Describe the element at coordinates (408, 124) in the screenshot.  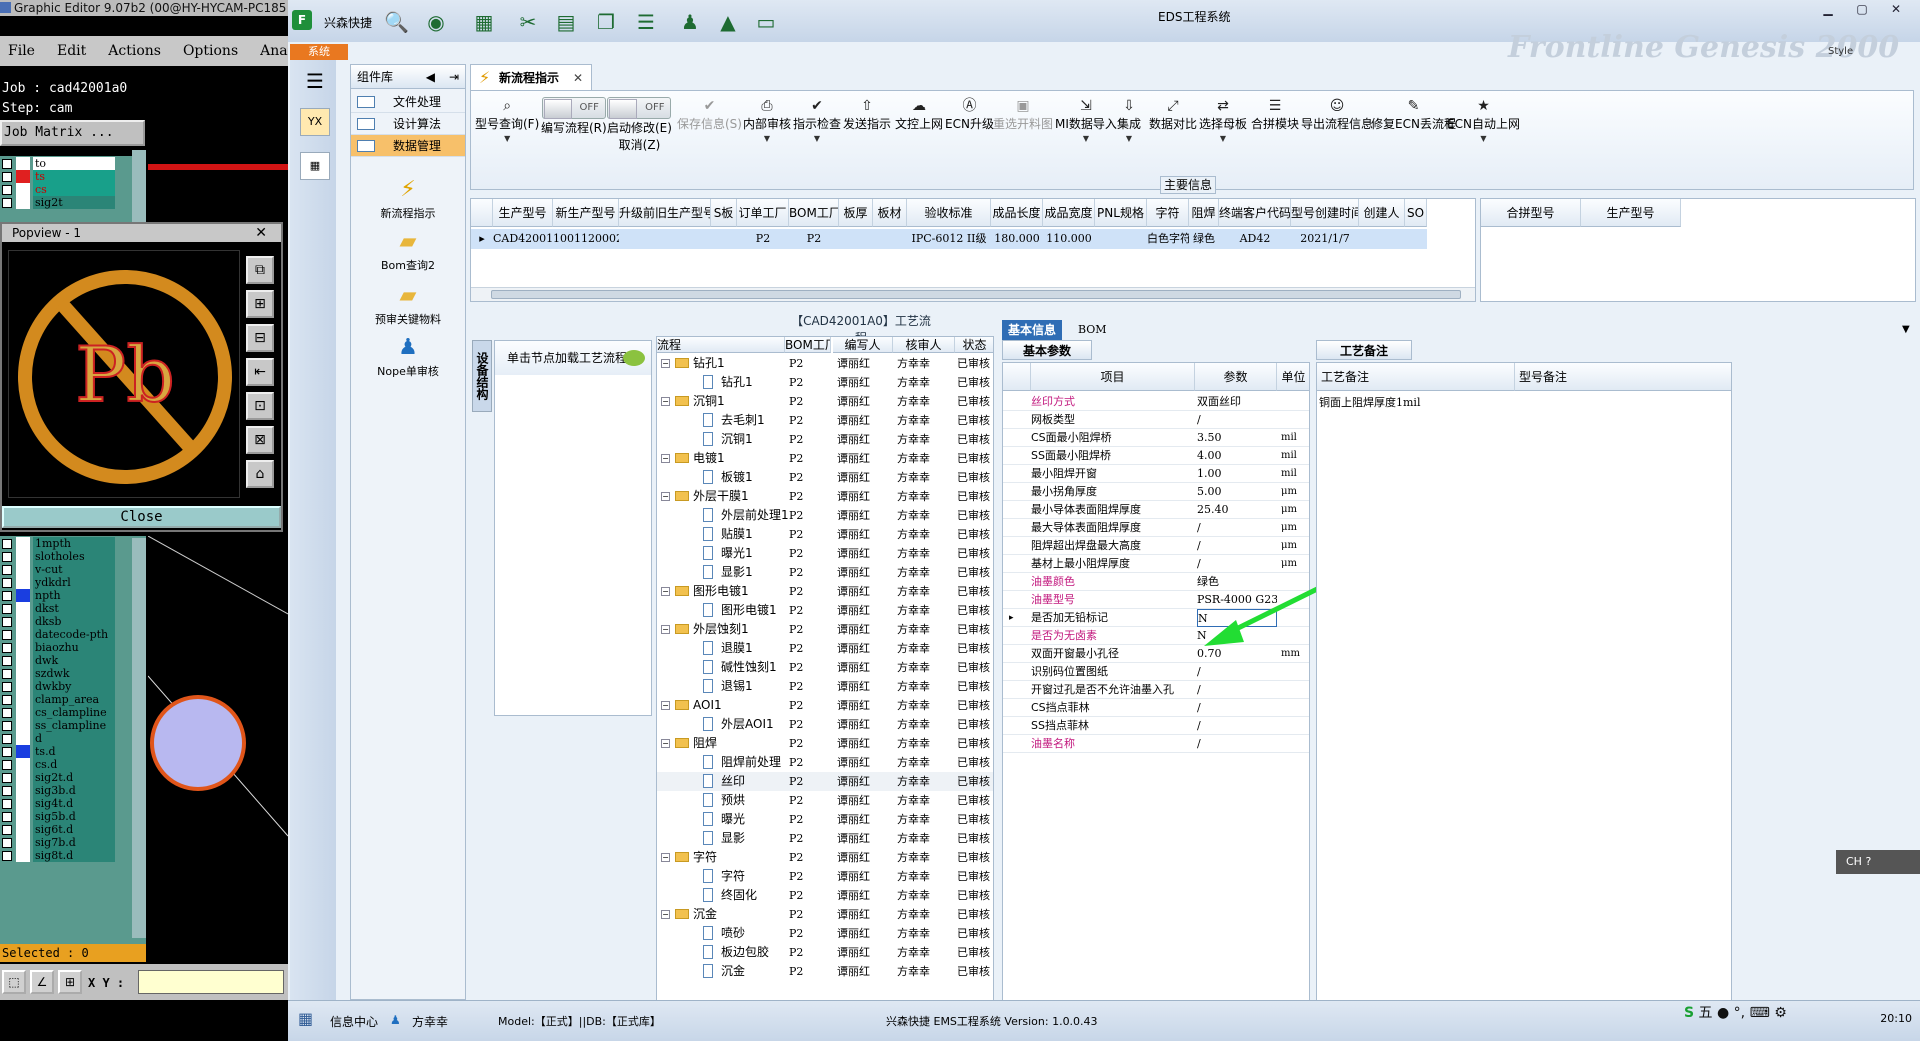
I see `component-design-algorithm: 设计算法` at that location.